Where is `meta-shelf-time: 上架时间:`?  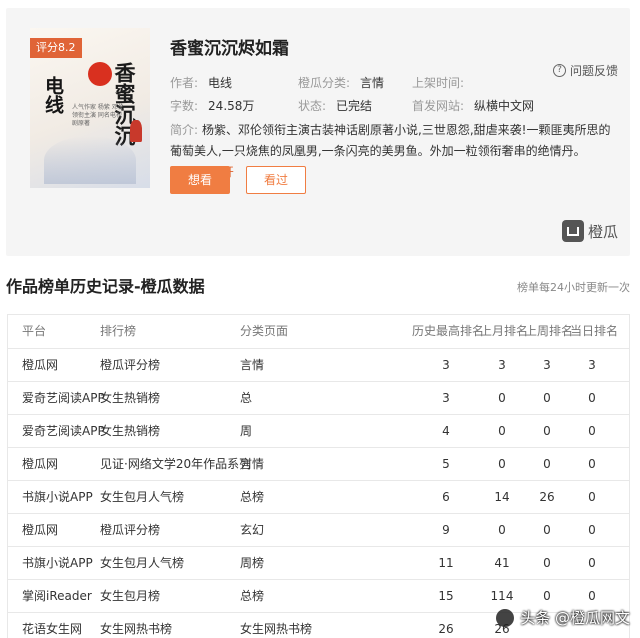 meta-shelf-time: 上架时间: is located at coordinates (443, 83).